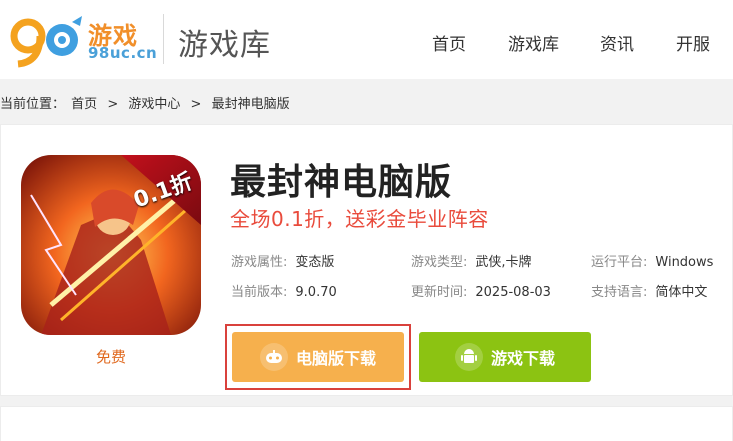 This screenshot has width=733, height=441. What do you see at coordinates (250, 104) in the screenshot?
I see `breadcrumb-item-current: 最封神电脑版` at bounding box center [250, 104].